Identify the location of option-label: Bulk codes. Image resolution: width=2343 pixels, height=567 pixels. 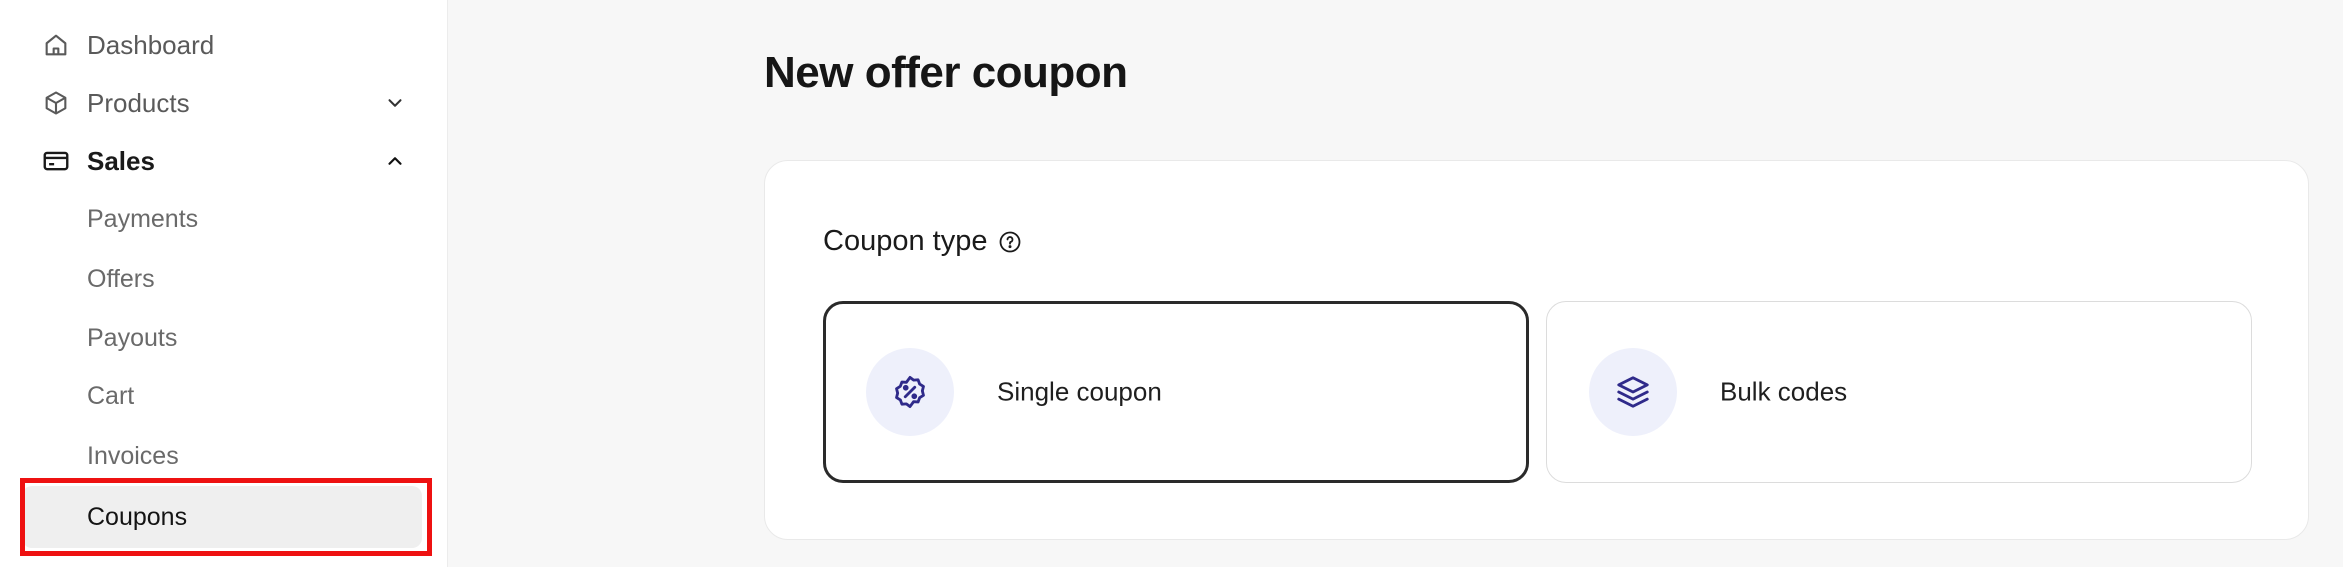
(1784, 391).